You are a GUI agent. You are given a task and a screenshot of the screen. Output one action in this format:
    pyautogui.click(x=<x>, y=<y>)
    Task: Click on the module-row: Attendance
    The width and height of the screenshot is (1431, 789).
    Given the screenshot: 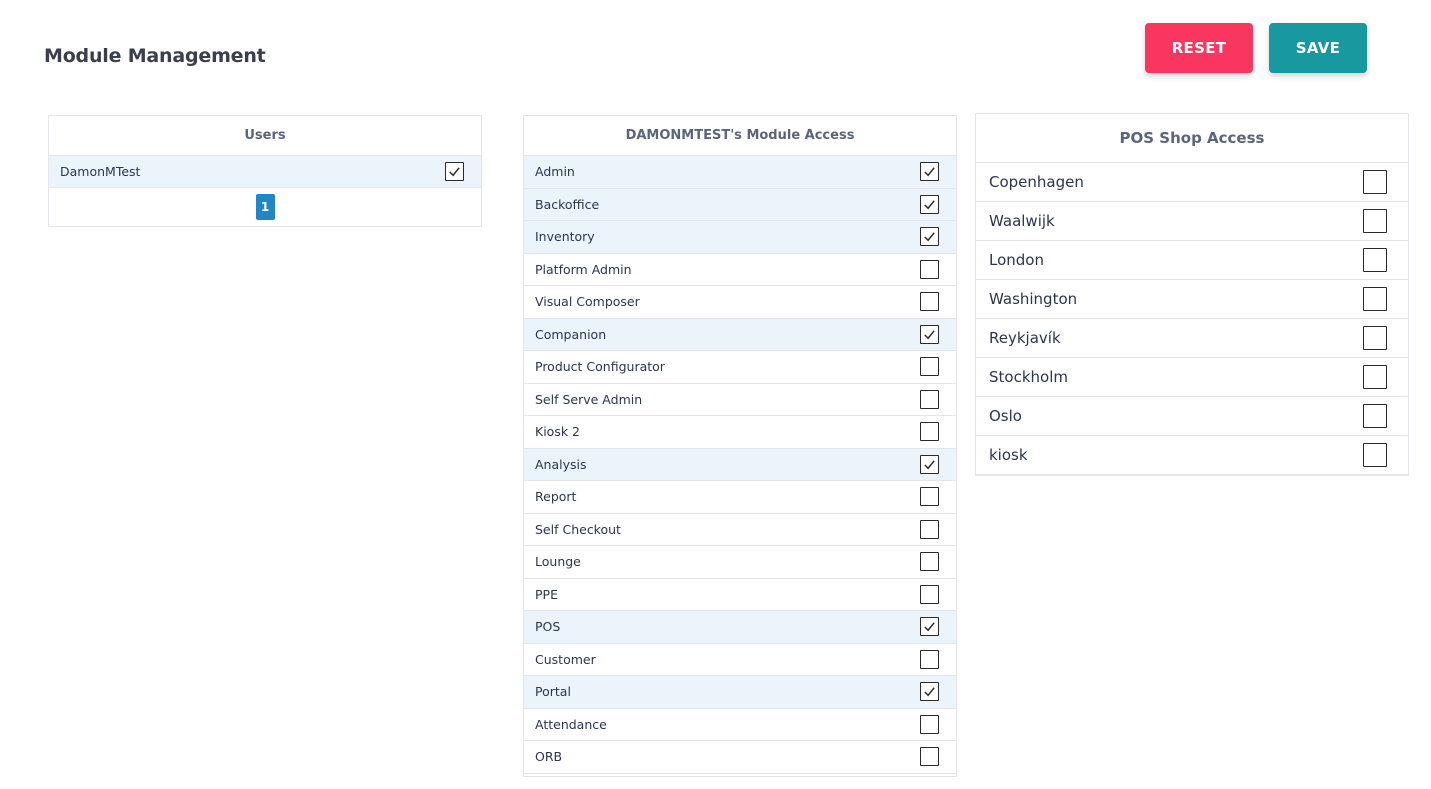 What is the action you would take?
    pyautogui.click(x=740, y=725)
    